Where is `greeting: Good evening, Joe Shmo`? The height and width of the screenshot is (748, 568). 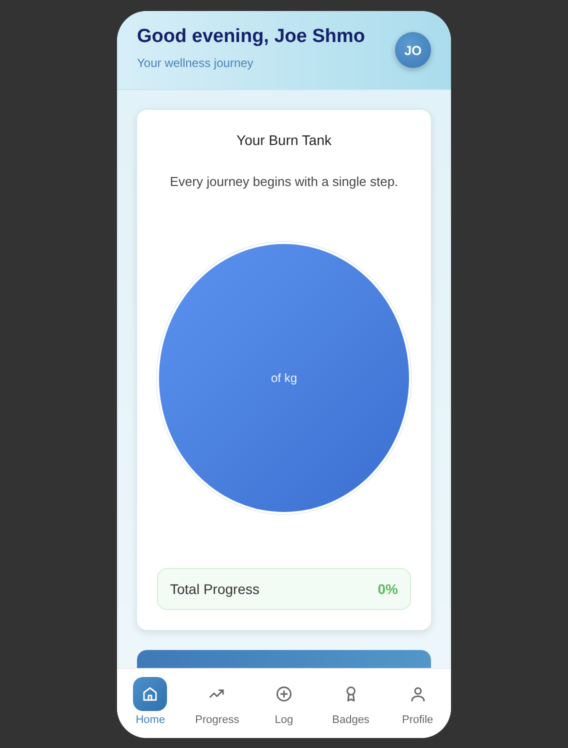
greeting: Good evening, Joe Shmo is located at coordinates (251, 37).